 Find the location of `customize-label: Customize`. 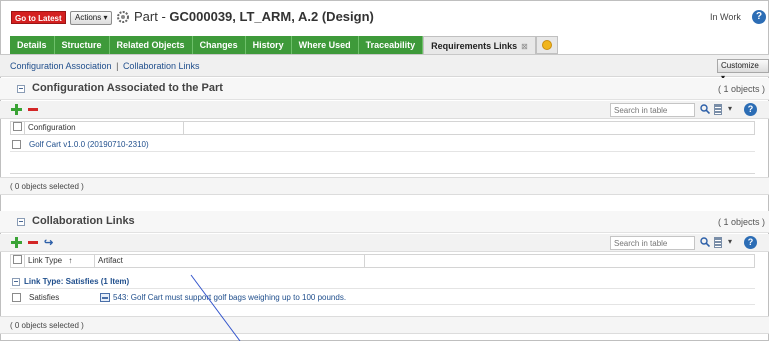

customize-label: Customize is located at coordinates (740, 65).